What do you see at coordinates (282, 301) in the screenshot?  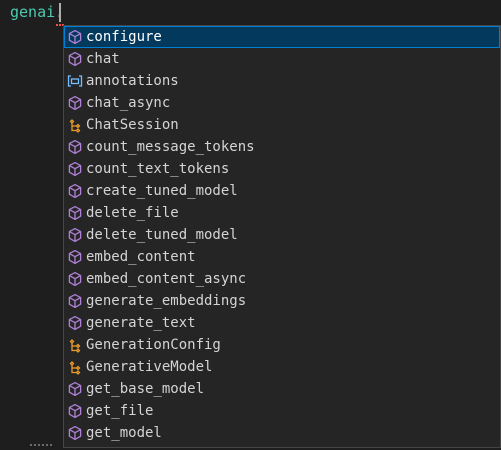 I see `suggestion-item: generate_embeddings` at bounding box center [282, 301].